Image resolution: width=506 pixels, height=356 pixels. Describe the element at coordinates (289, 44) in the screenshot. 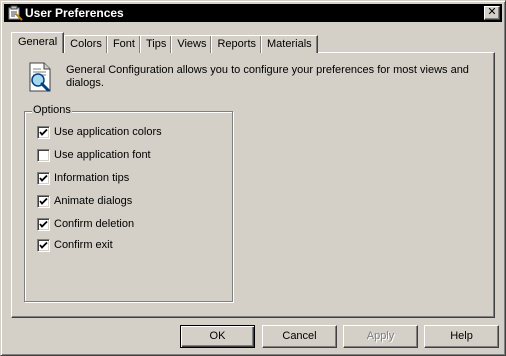

I see `tab-materials: Materials` at that location.